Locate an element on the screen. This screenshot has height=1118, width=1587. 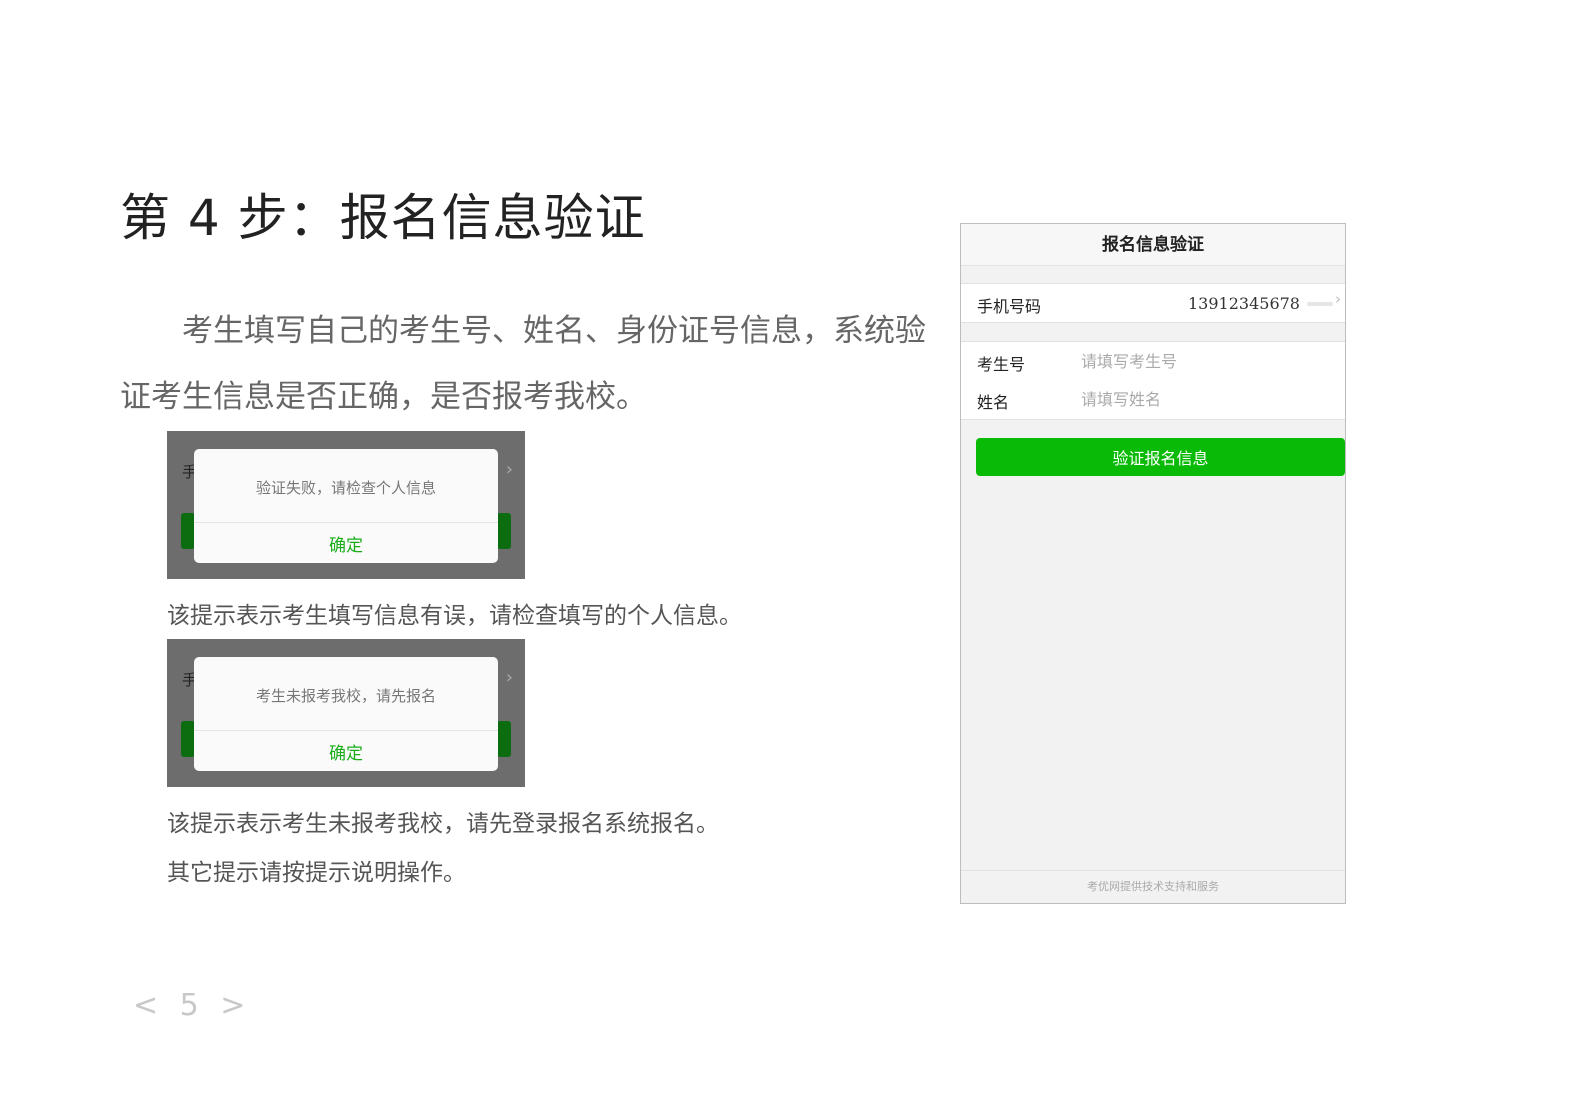
phone-number-value: 13912345678 is located at coordinates (1244, 303).